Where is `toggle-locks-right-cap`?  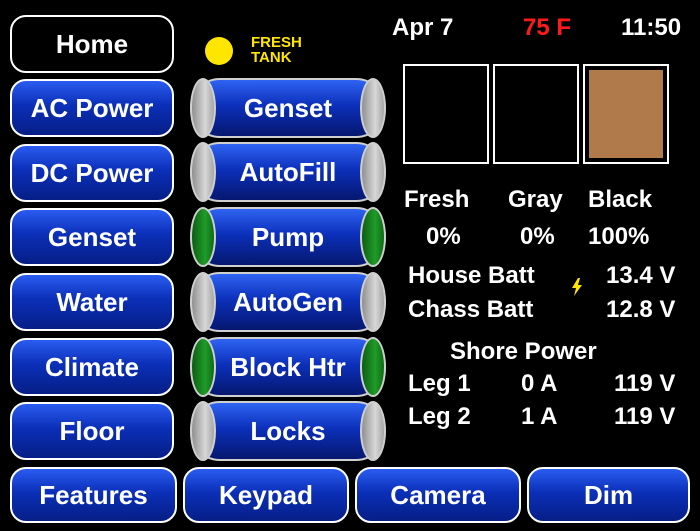
toggle-locks-right-cap is located at coordinates (373, 431).